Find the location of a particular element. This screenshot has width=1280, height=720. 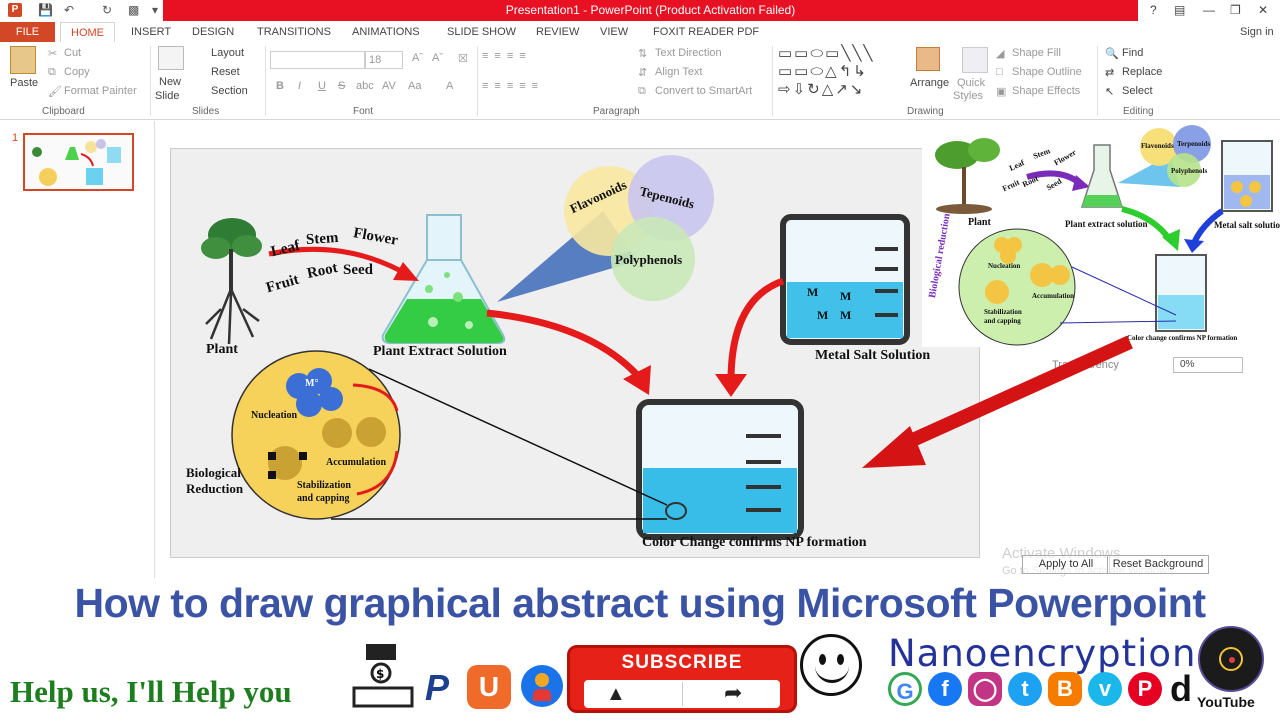

editing-group-label: Editing is located at coordinates (1138, 111).